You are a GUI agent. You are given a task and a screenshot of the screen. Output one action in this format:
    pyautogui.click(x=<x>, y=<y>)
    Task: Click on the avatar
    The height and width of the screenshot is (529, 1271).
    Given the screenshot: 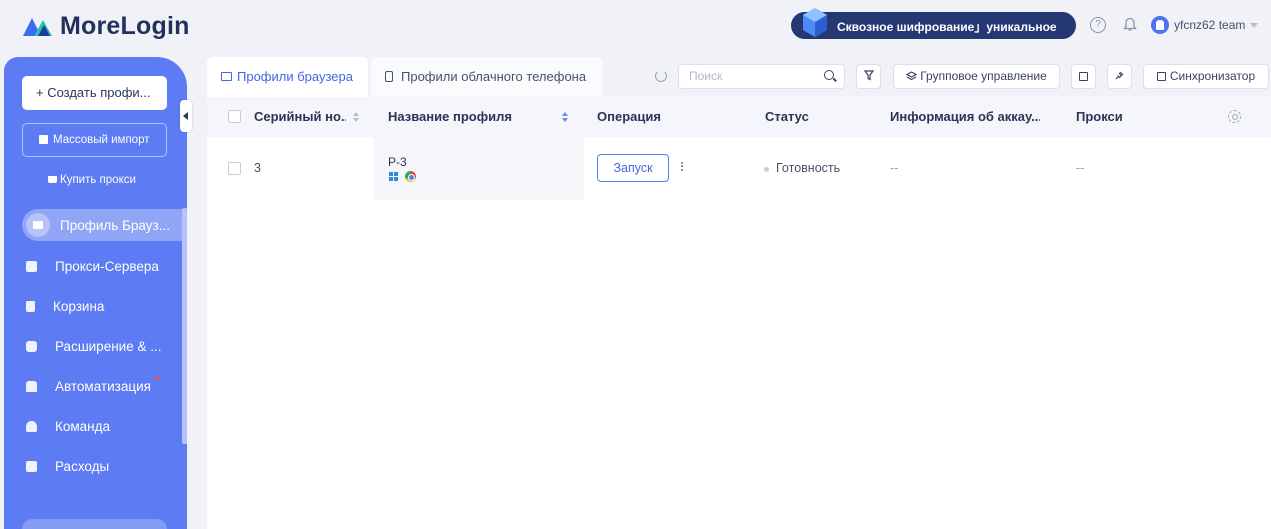 What is the action you would take?
    pyautogui.click(x=1160, y=25)
    